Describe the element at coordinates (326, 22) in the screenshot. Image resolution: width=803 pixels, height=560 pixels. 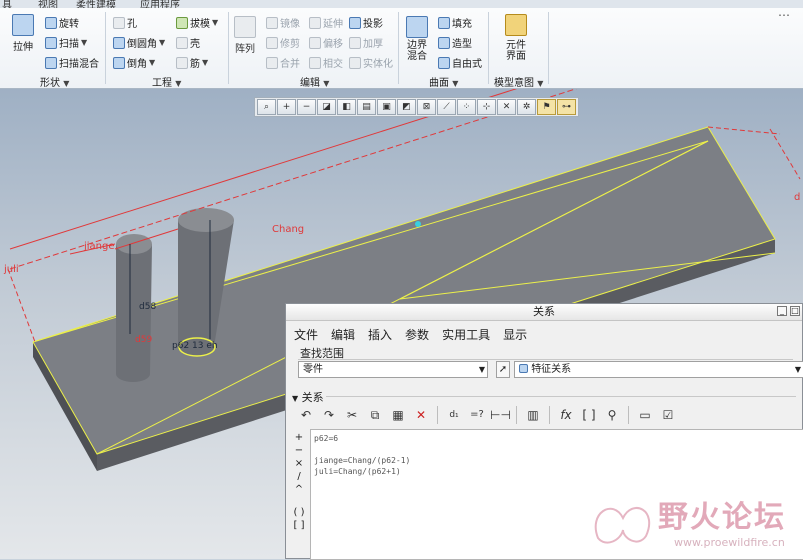
I see `extend-button: 延伸` at that location.